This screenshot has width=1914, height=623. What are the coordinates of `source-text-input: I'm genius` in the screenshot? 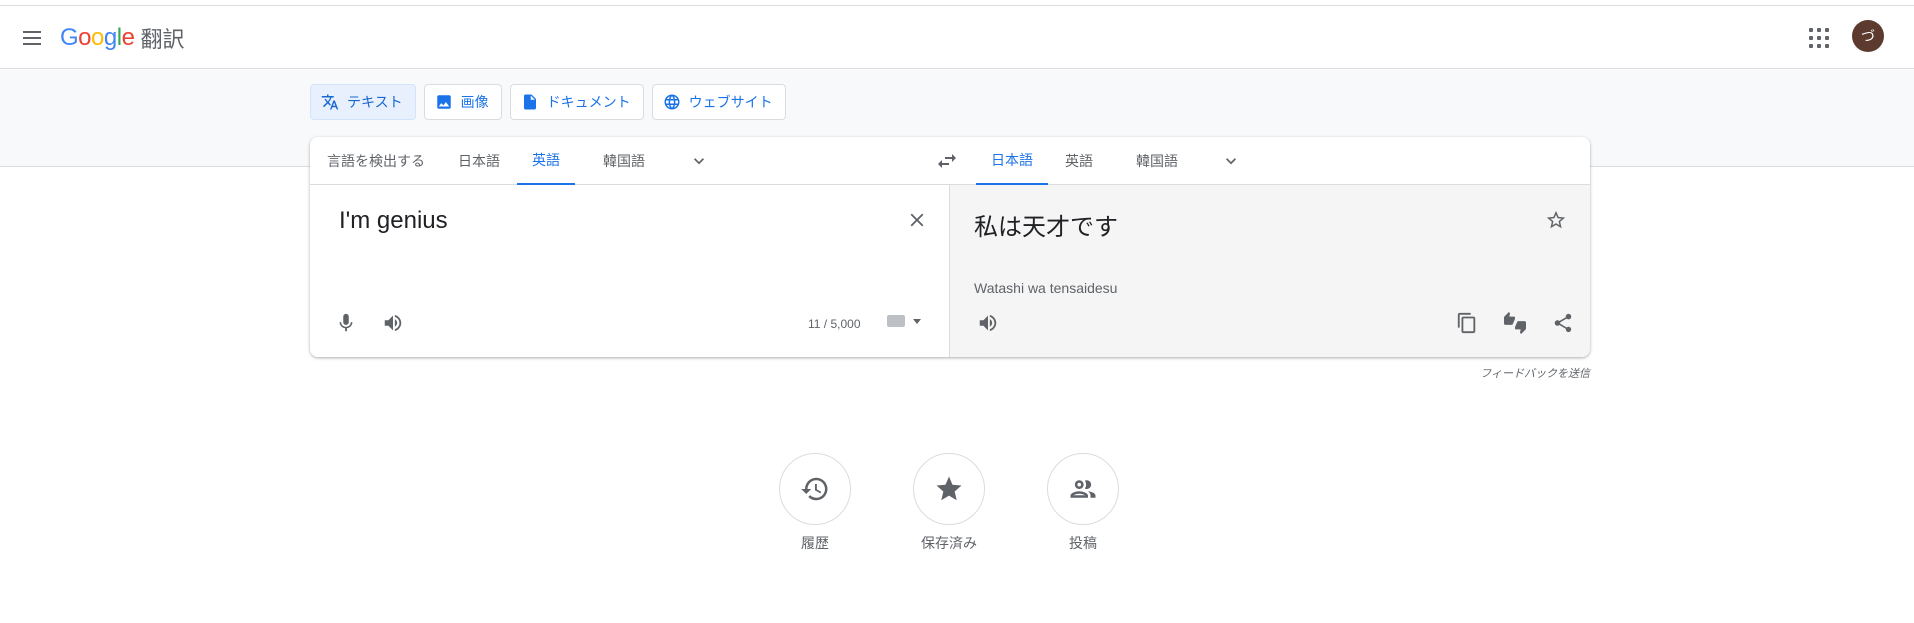 It's located at (393, 221).